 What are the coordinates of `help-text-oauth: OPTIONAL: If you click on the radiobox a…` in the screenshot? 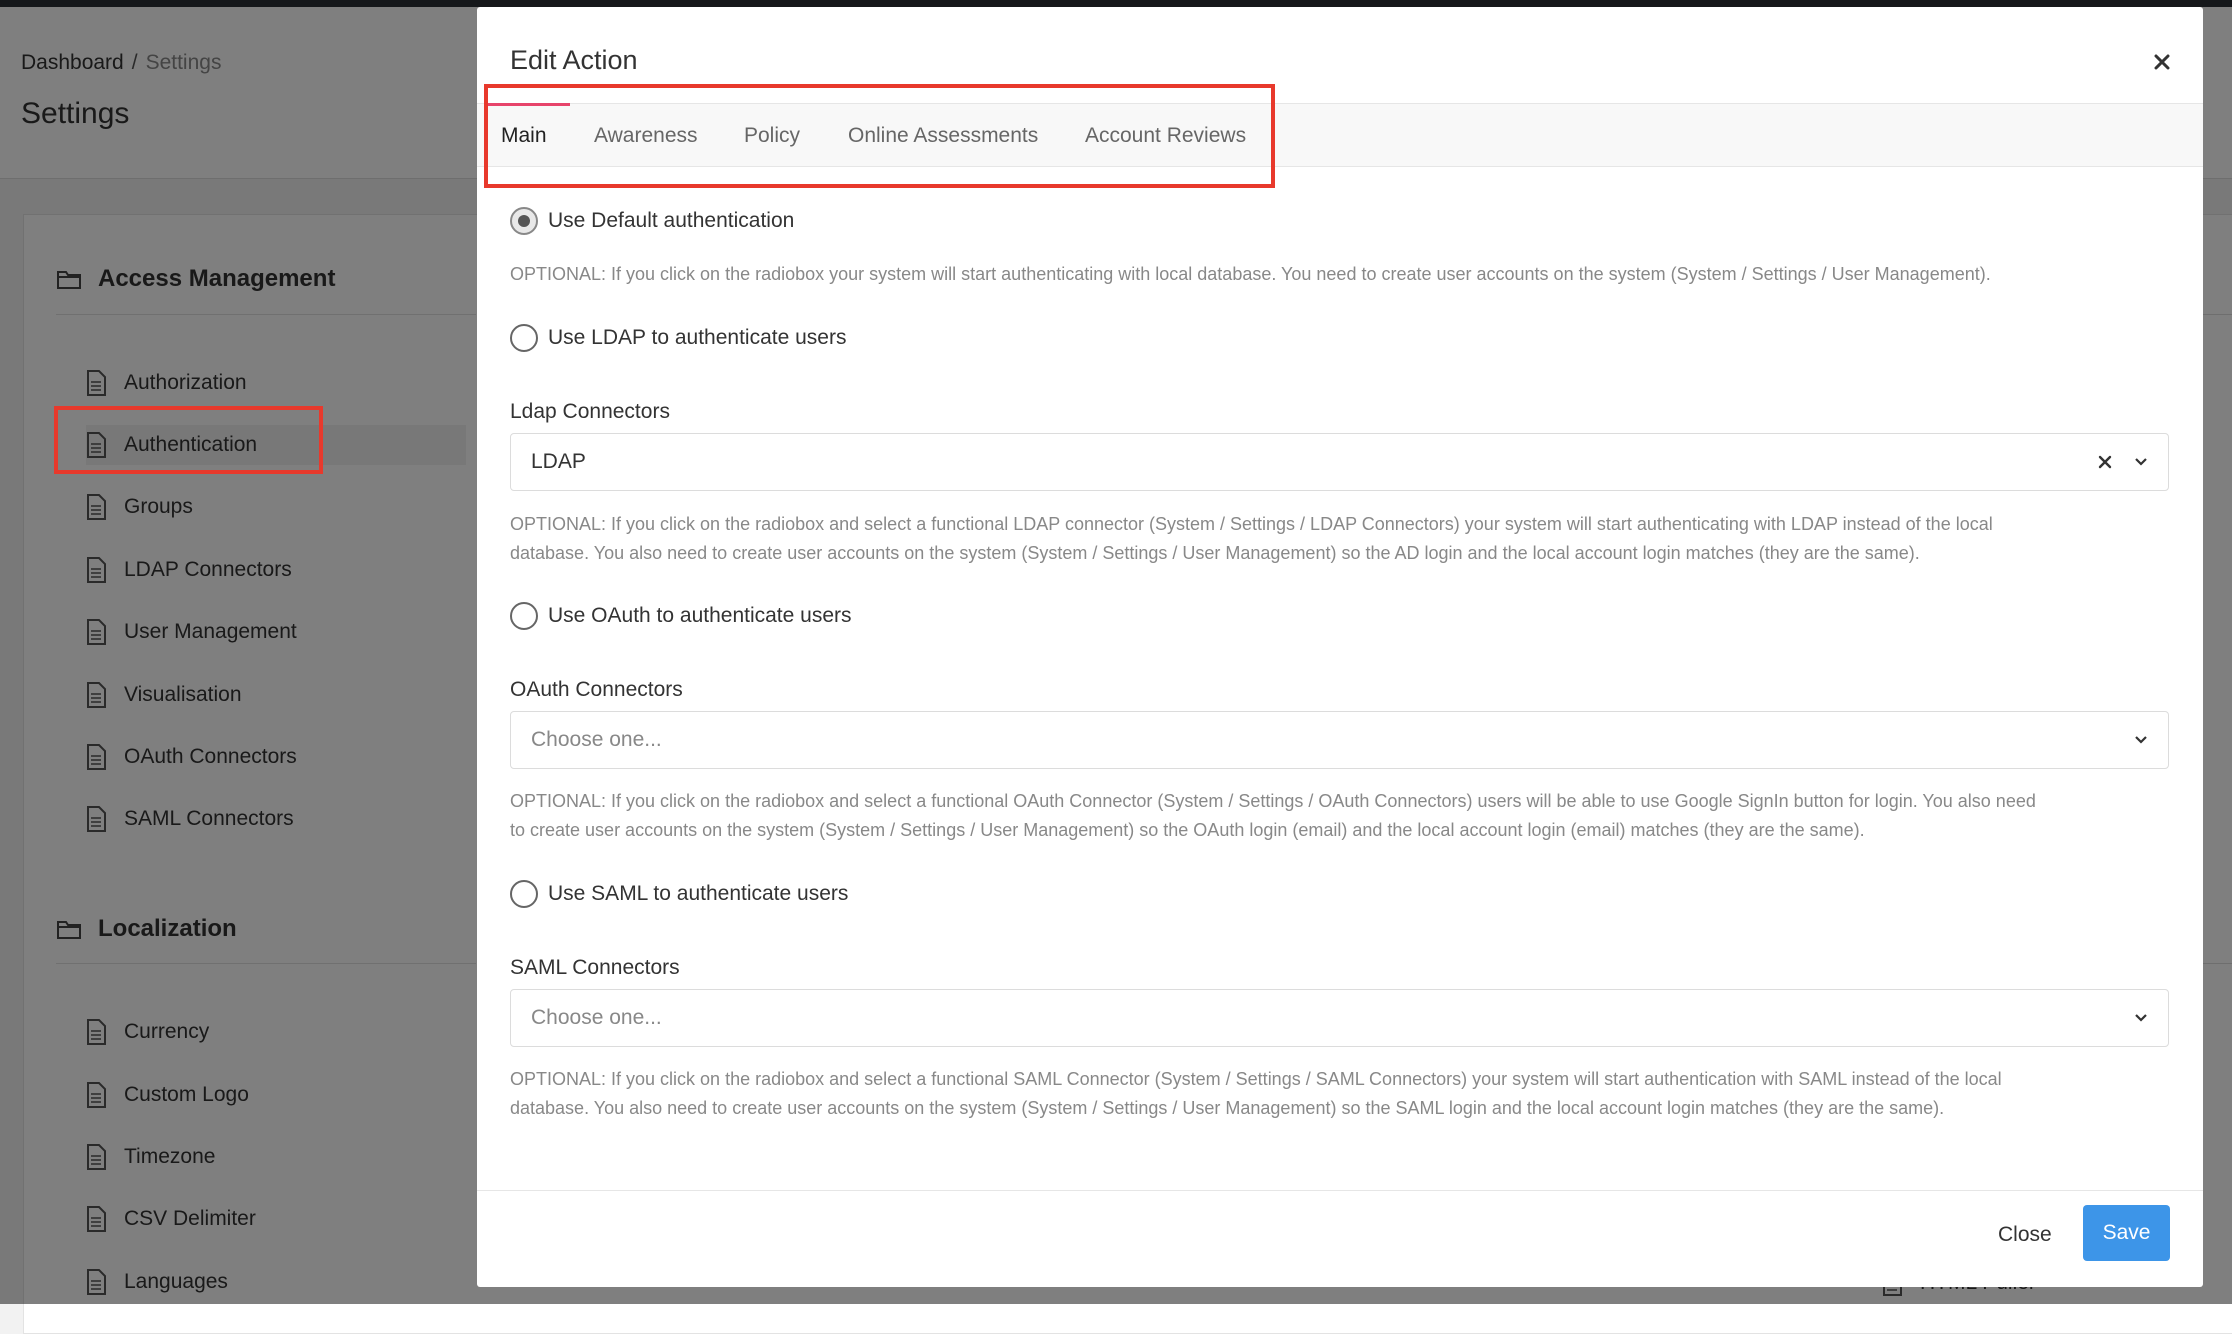 It's located at (1340, 816).